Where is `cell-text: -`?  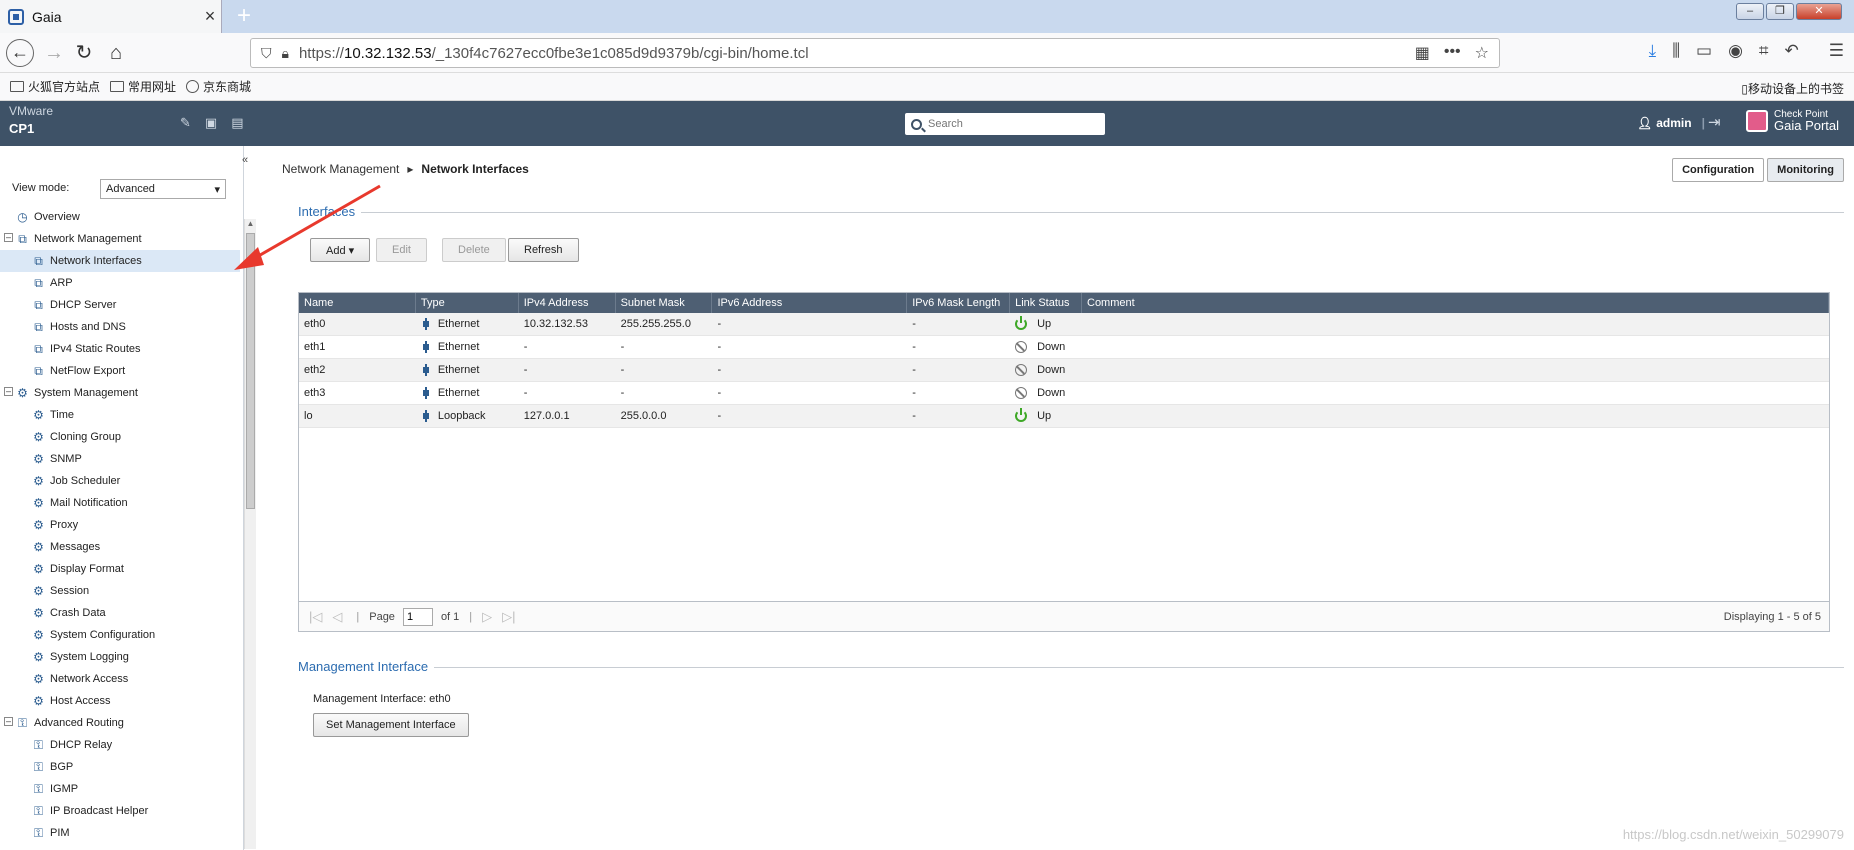
cell-text: - is located at coordinates (719, 416).